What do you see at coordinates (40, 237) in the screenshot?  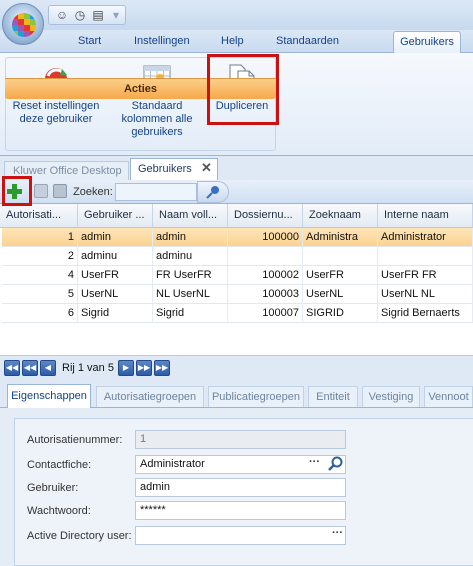 I see `cell-nr: 1` at bounding box center [40, 237].